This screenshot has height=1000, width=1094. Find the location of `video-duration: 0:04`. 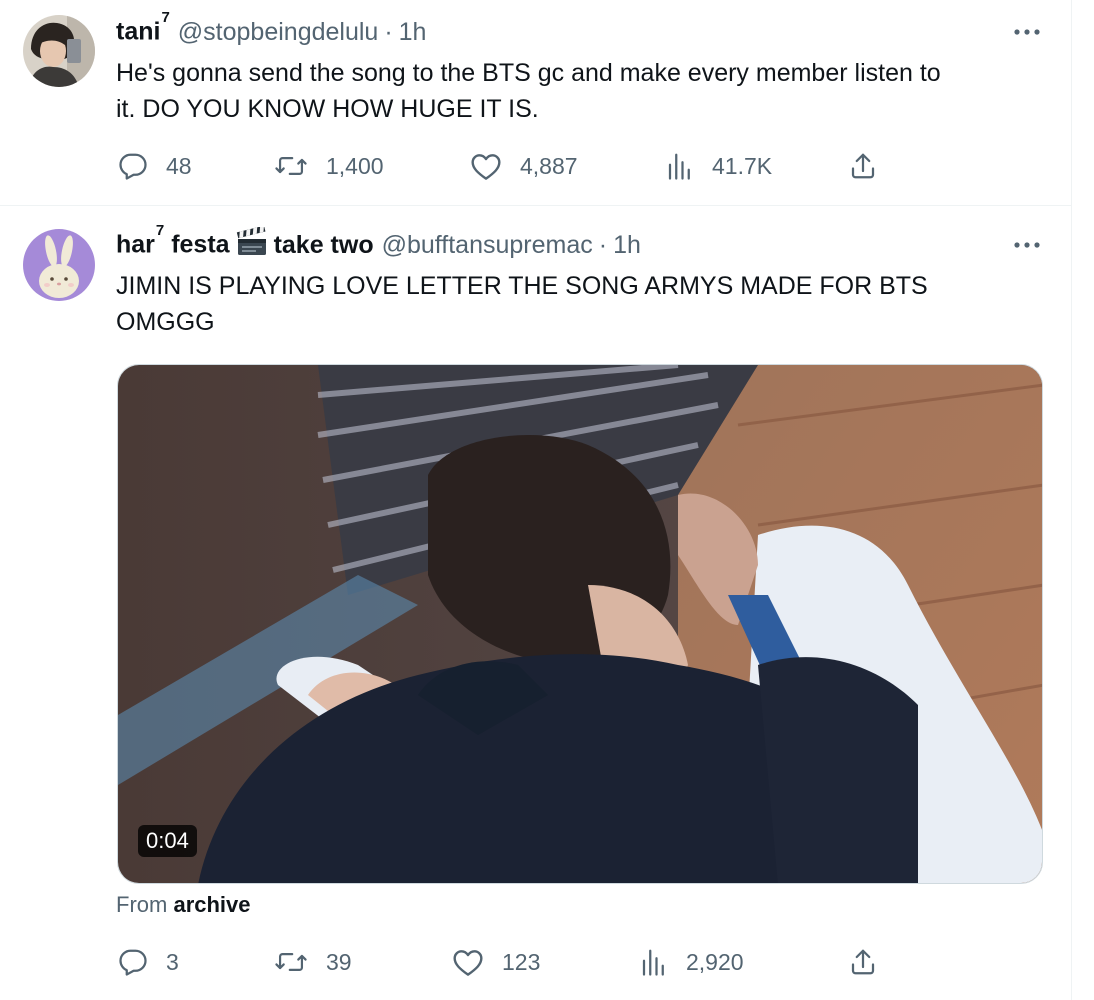

video-duration: 0:04 is located at coordinates (167, 841).